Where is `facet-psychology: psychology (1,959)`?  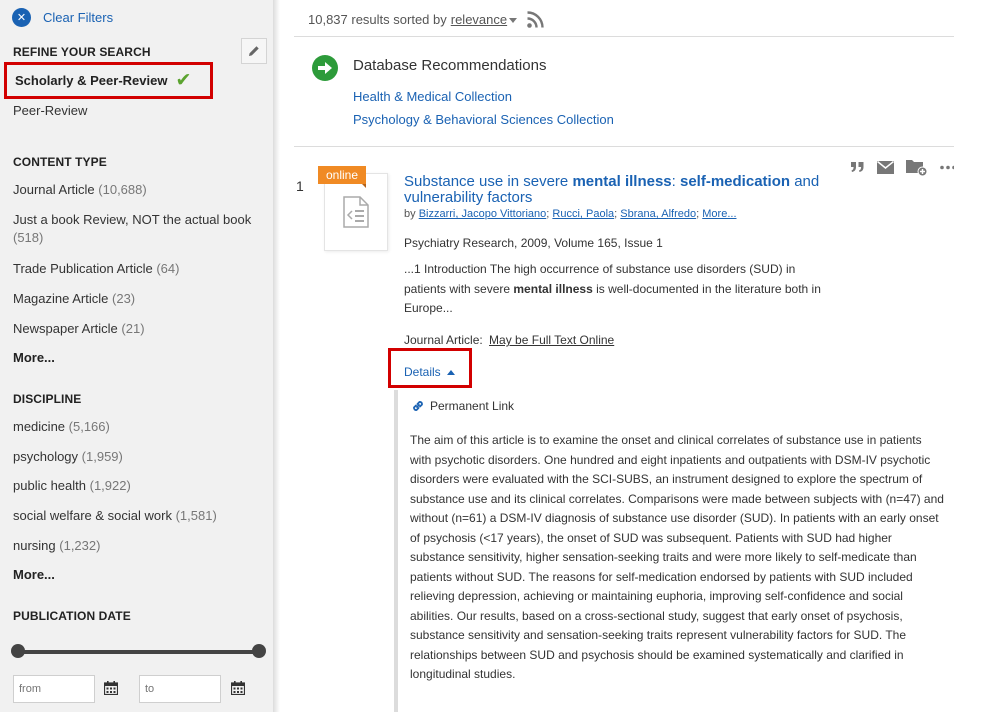
facet-psychology: psychology (1,959) is located at coordinates (68, 457).